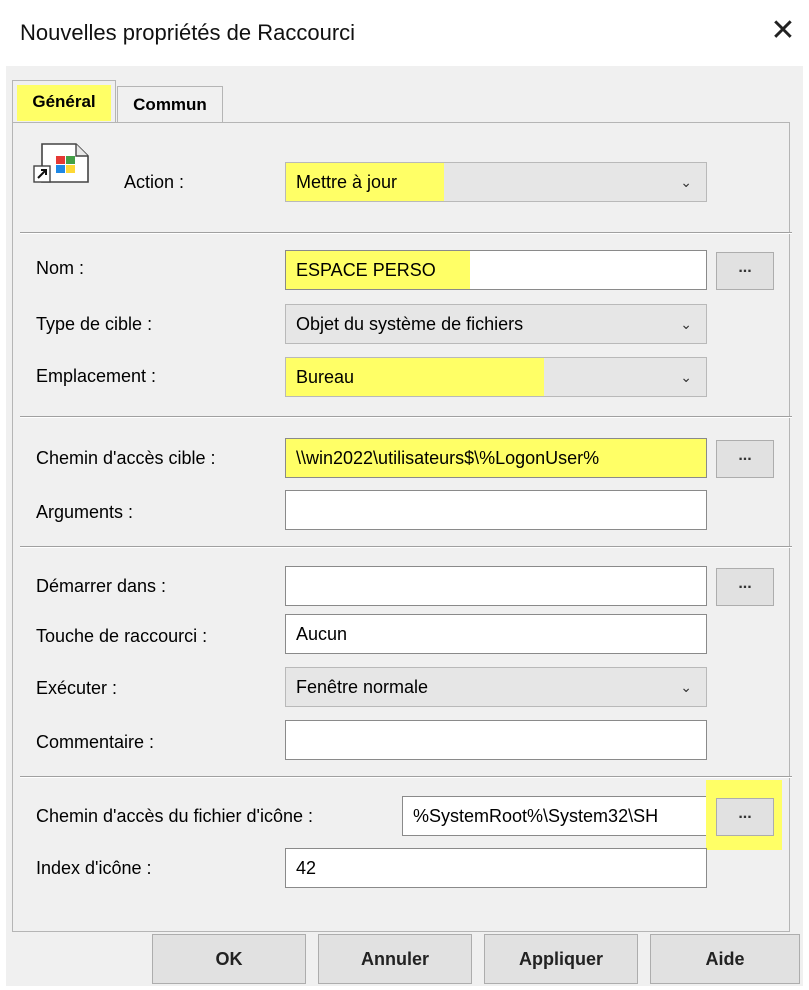 The height and width of the screenshot is (990, 809). I want to click on chemin-cible-label: Chemin d'accès cible :, so click(126, 458).